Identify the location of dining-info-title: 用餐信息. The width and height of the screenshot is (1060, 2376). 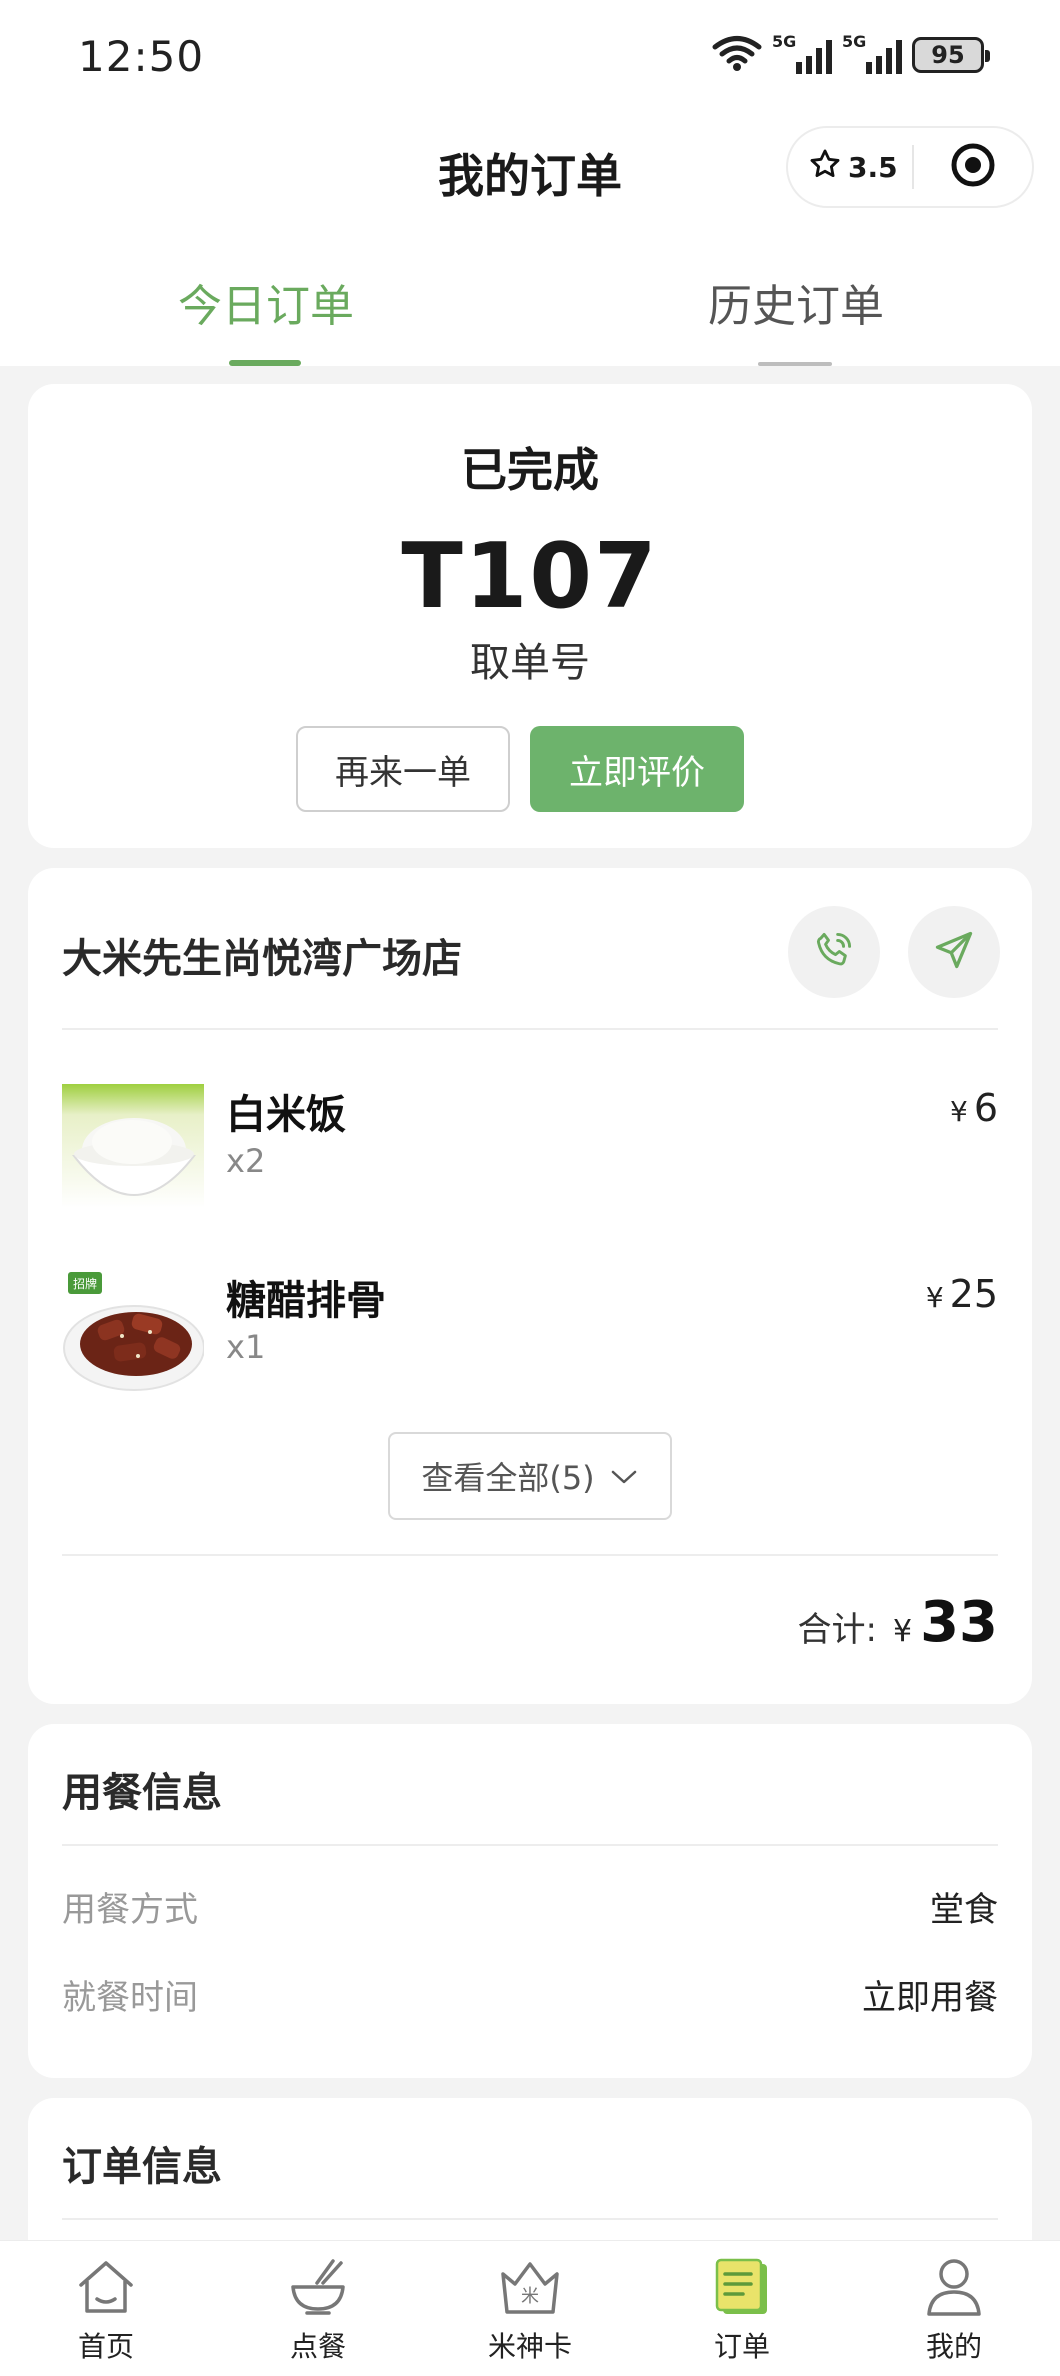
(142, 1793).